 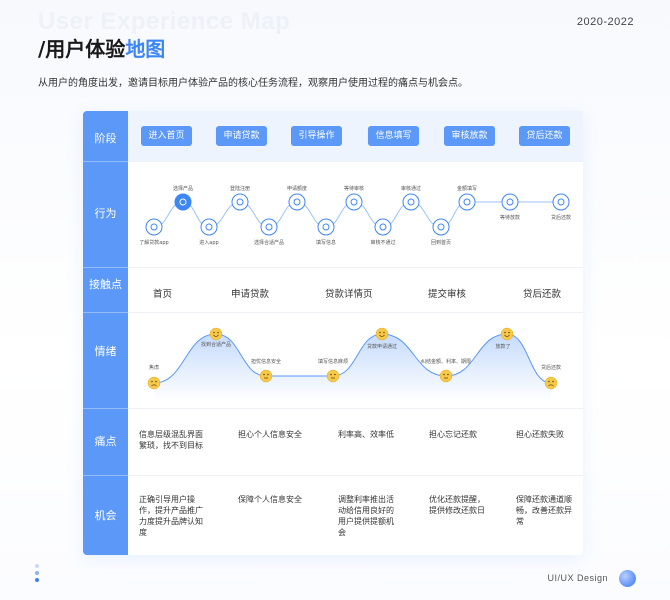 I want to click on emotion-label: 找到合适产品, so click(x=216, y=344).